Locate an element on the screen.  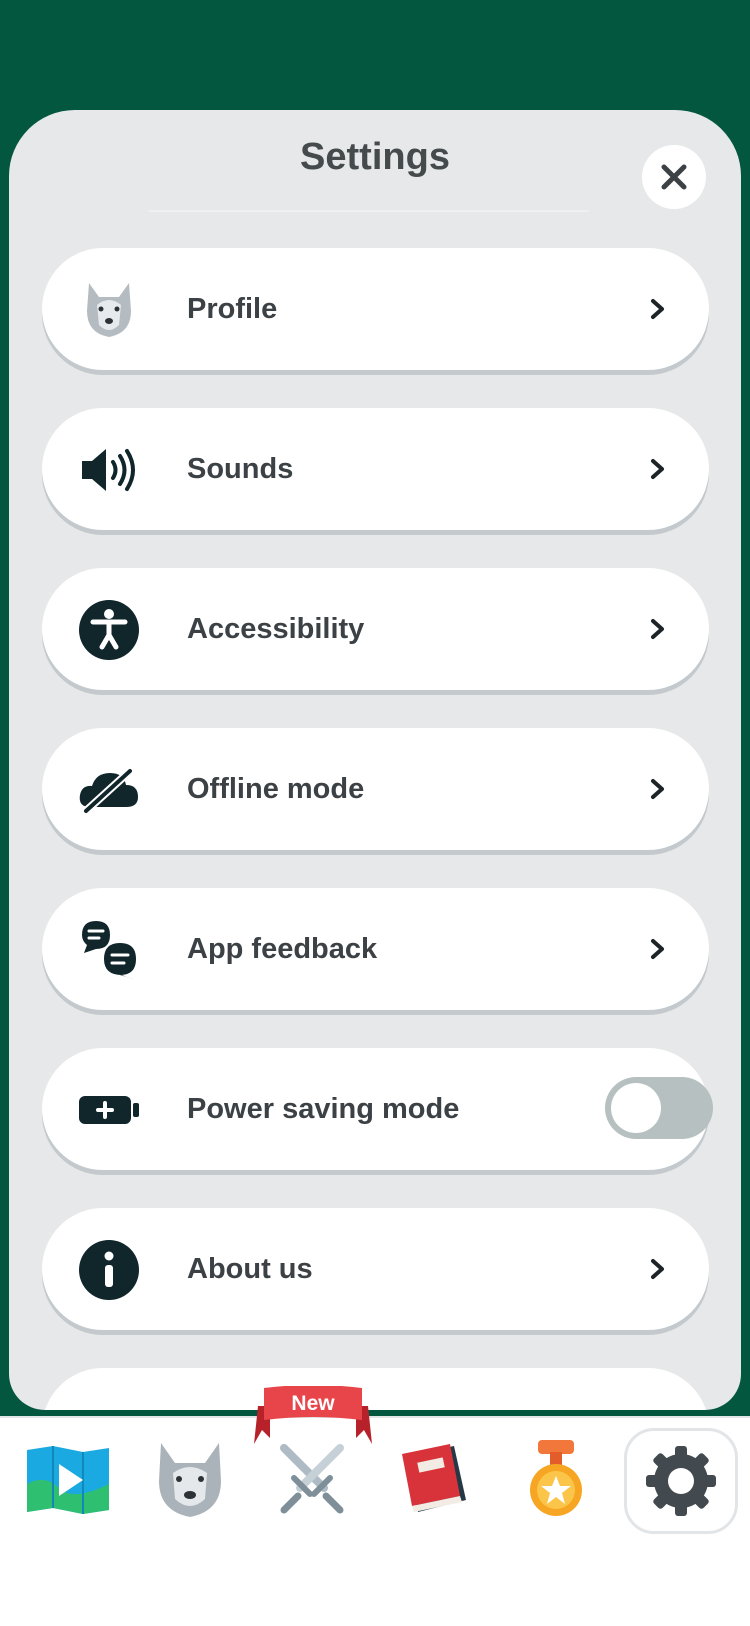
nav-settings is located at coordinates (681, 1481).